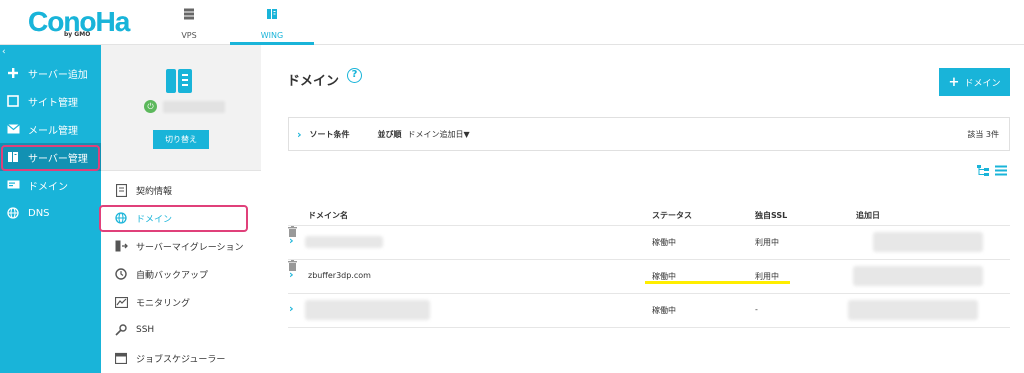  I want to click on ssl-text: -, so click(756, 309).